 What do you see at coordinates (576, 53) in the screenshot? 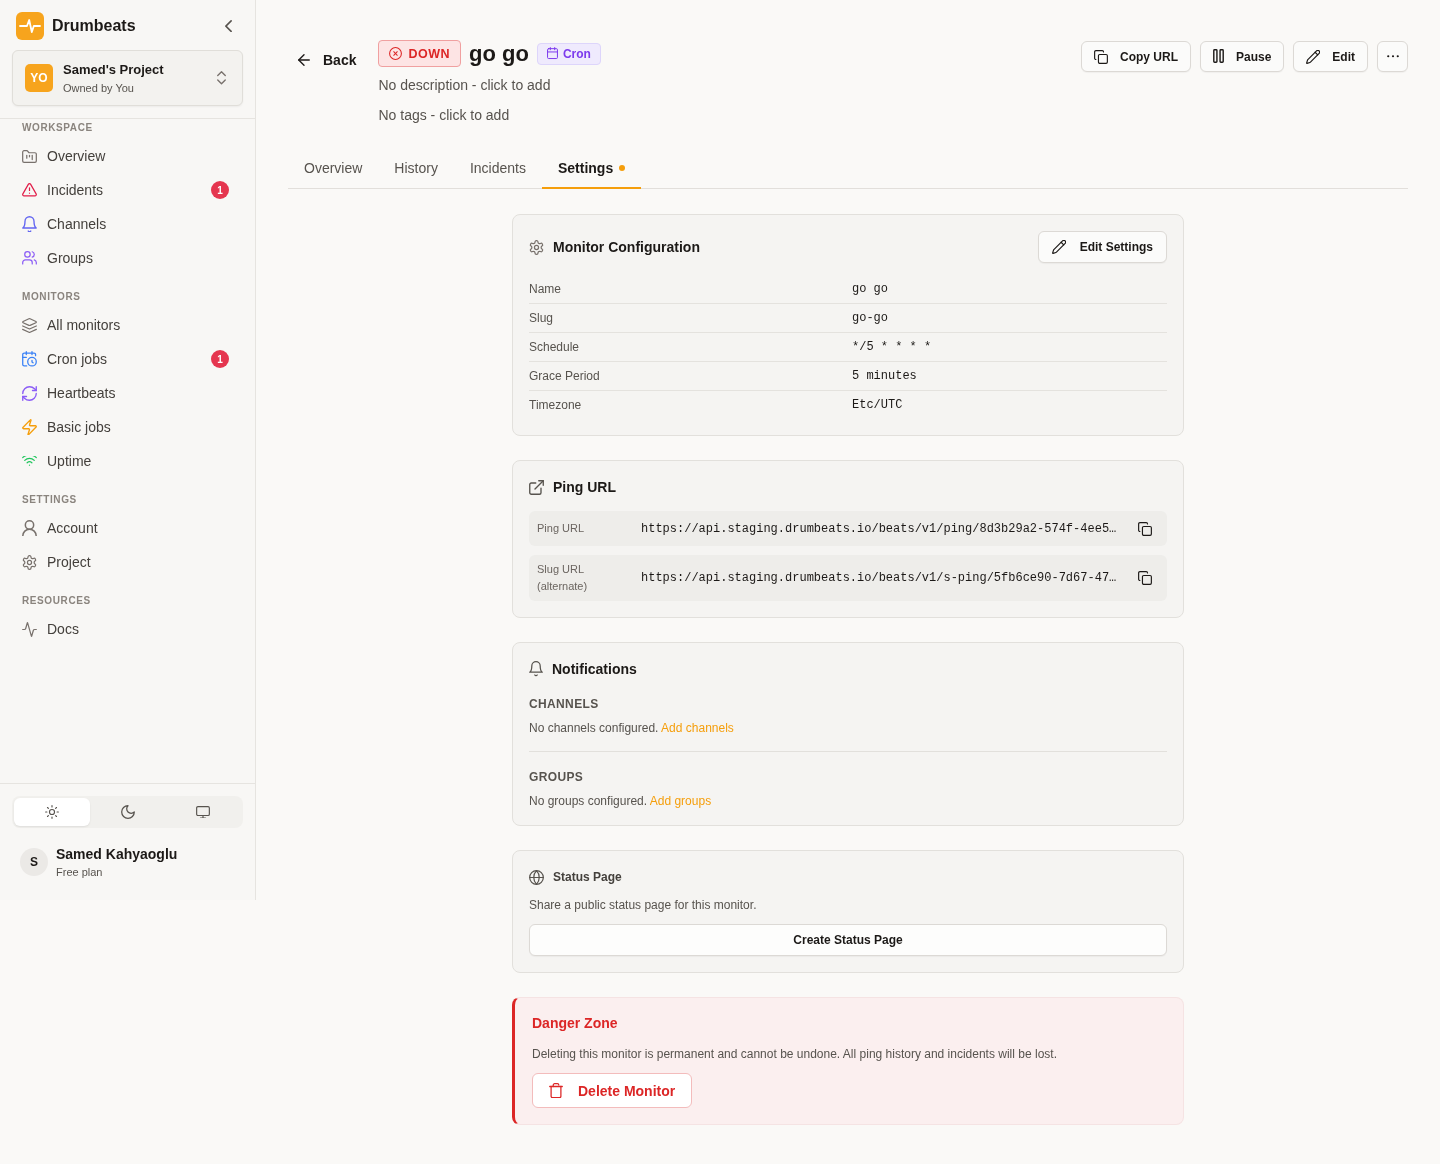
I see `type-text: Cron` at bounding box center [576, 53].